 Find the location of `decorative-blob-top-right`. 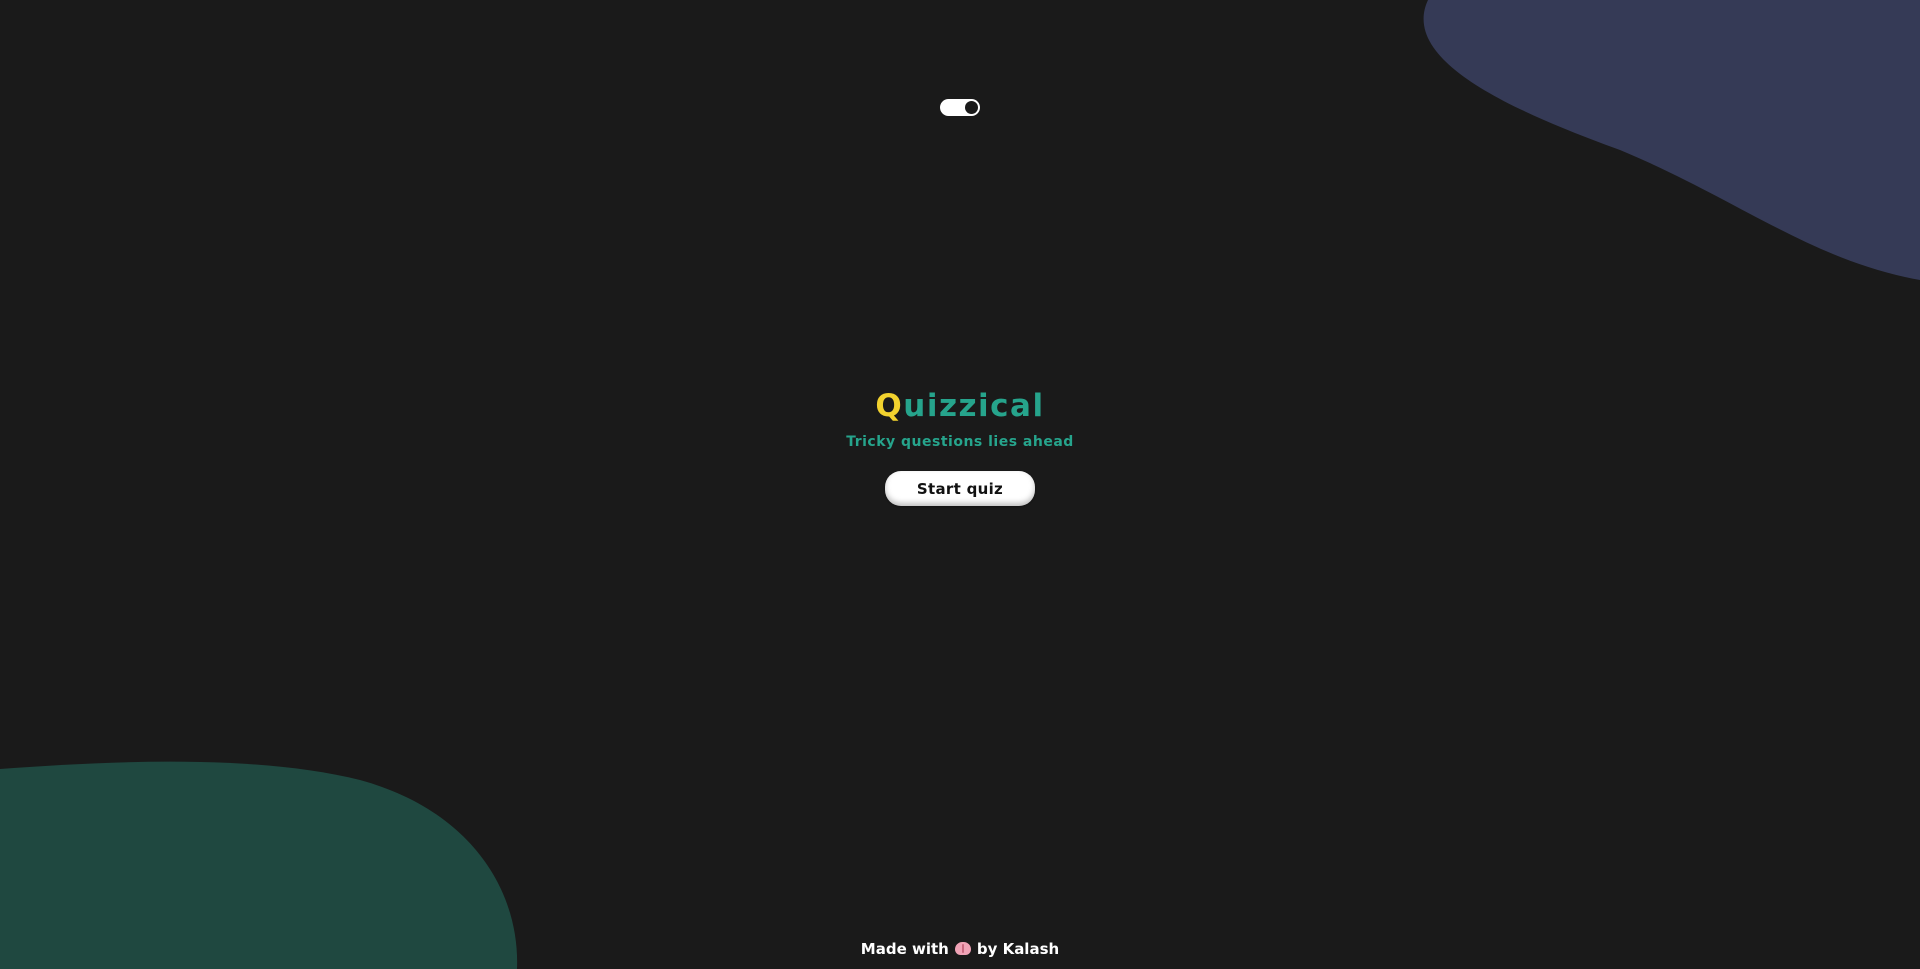

decorative-blob-top-right is located at coordinates (1671, 140).